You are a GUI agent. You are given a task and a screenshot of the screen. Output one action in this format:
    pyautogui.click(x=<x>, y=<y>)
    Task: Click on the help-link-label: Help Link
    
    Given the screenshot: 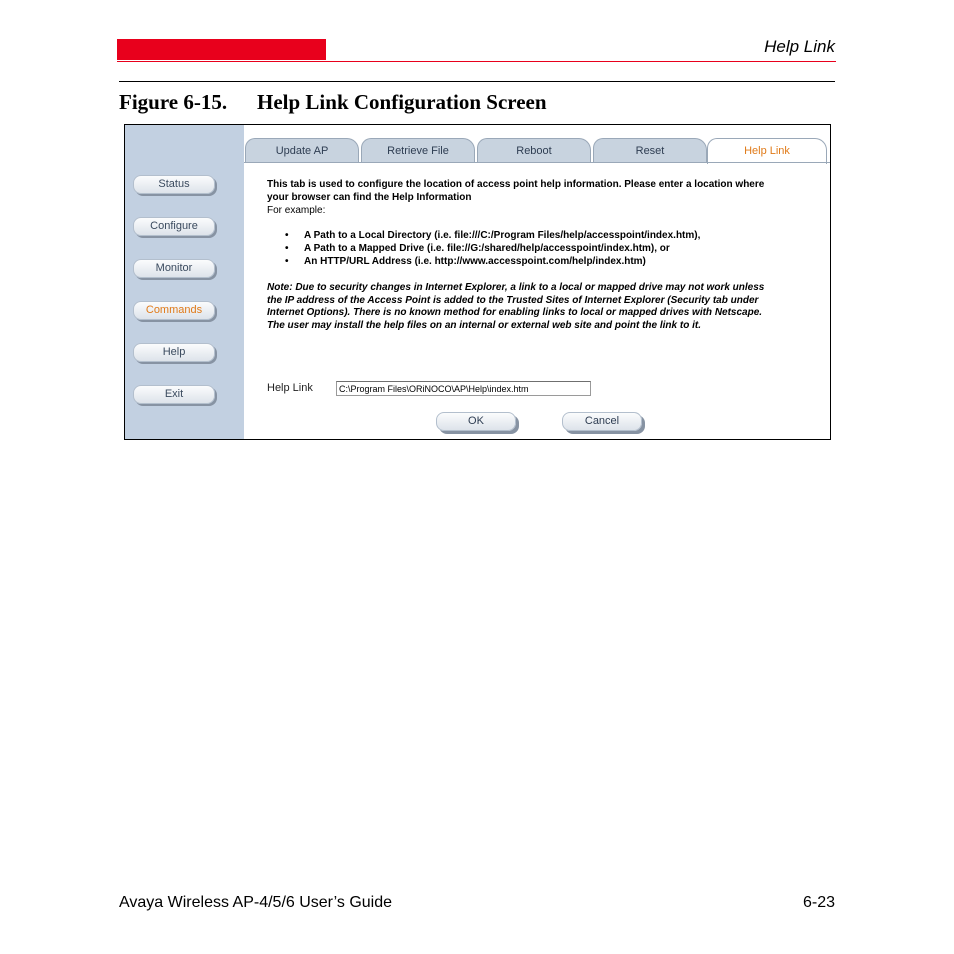 What is the action you would take?
    pyautogui.click(x=290, y=388)
    